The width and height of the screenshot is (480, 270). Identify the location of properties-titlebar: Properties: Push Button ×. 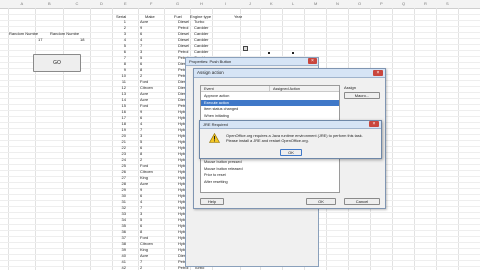
(252, 62).